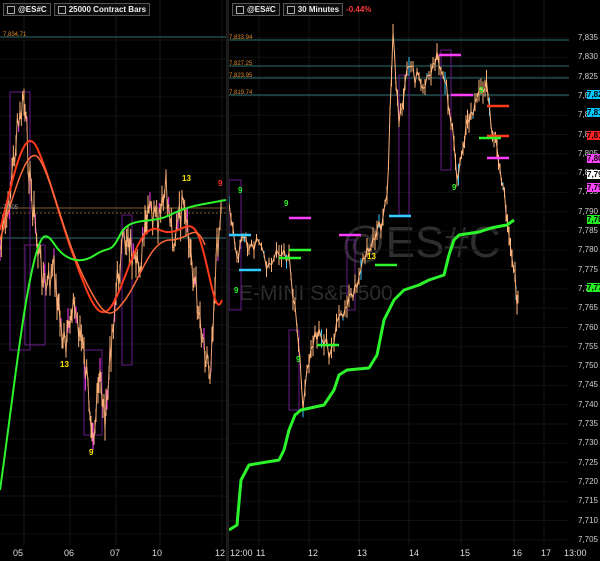 The height and width of the screenshot is (561, 600). I want to click on y-tick: 7,835, so click(587, 37).